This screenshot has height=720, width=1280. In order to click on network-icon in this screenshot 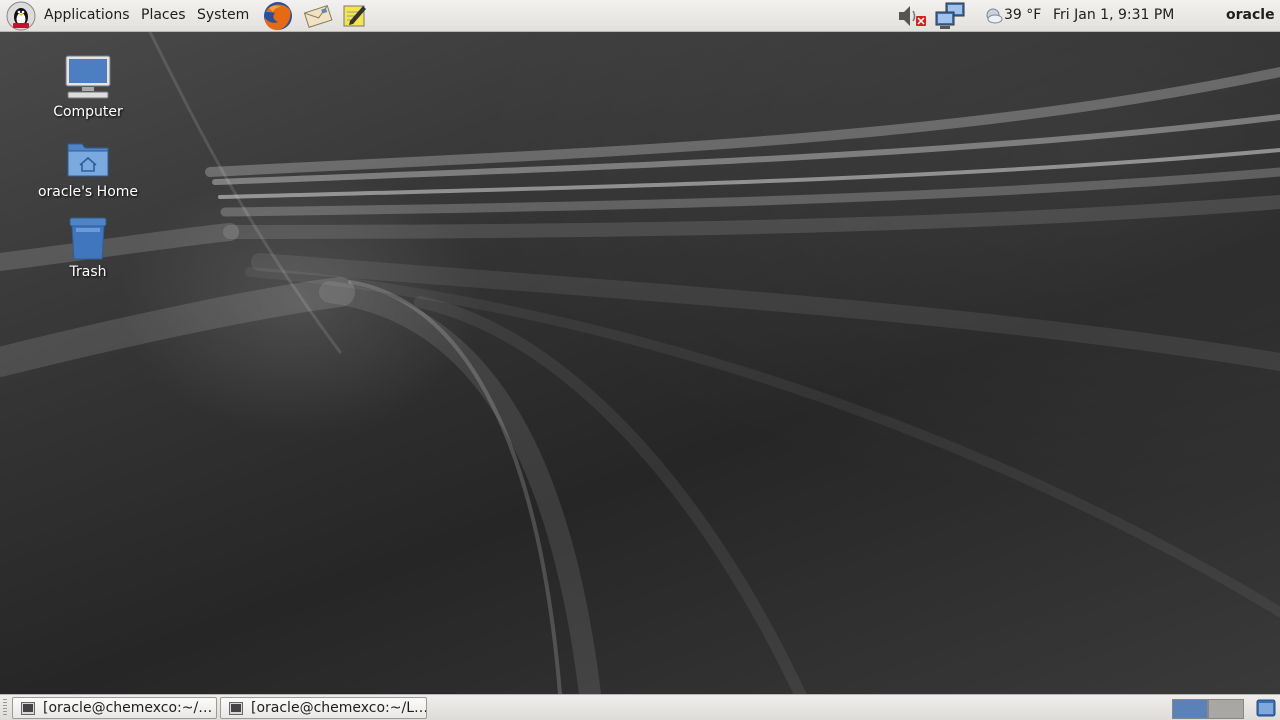, I will do `click(951, 16)`.